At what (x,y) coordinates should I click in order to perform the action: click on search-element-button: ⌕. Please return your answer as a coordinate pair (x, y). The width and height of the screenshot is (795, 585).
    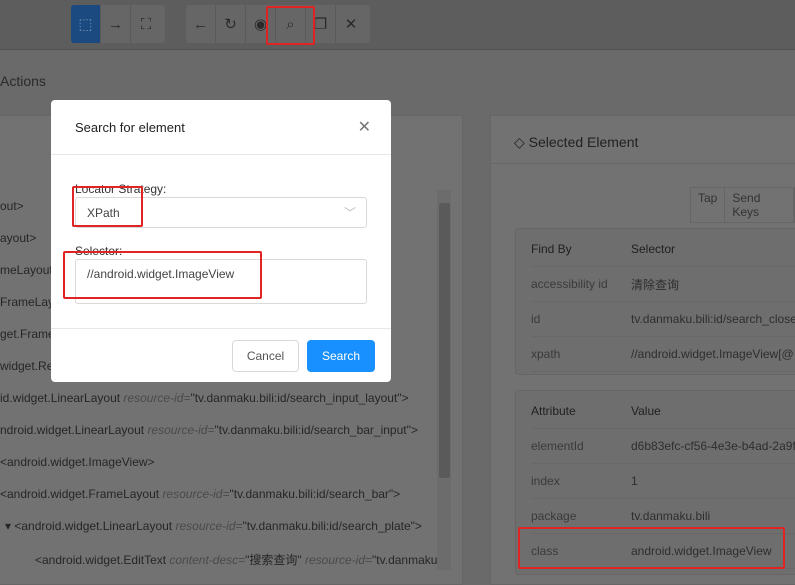
    Looking at the image, I should click on (291, 24).